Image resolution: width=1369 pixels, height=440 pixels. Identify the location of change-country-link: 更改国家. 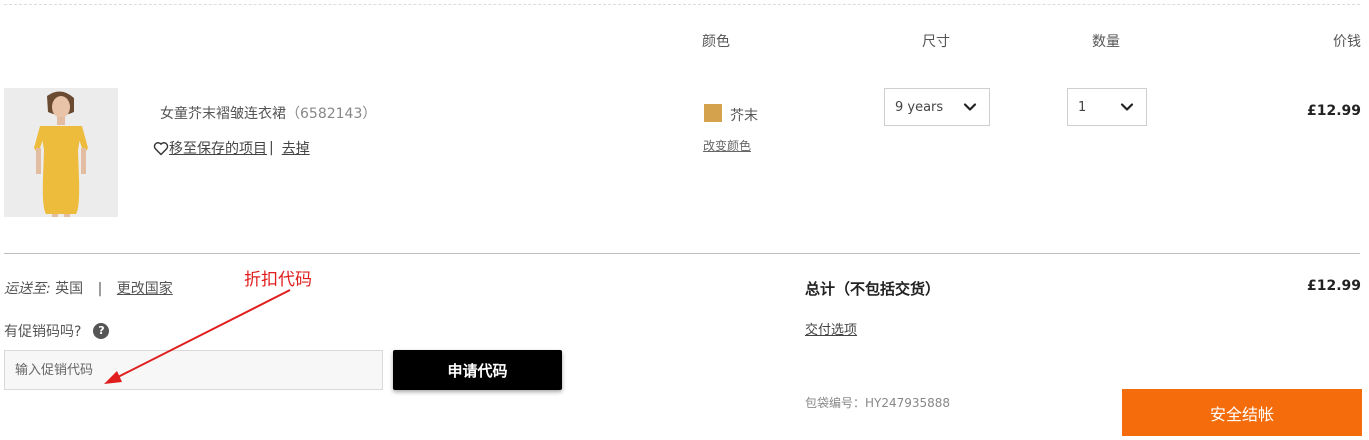
(145, 289).